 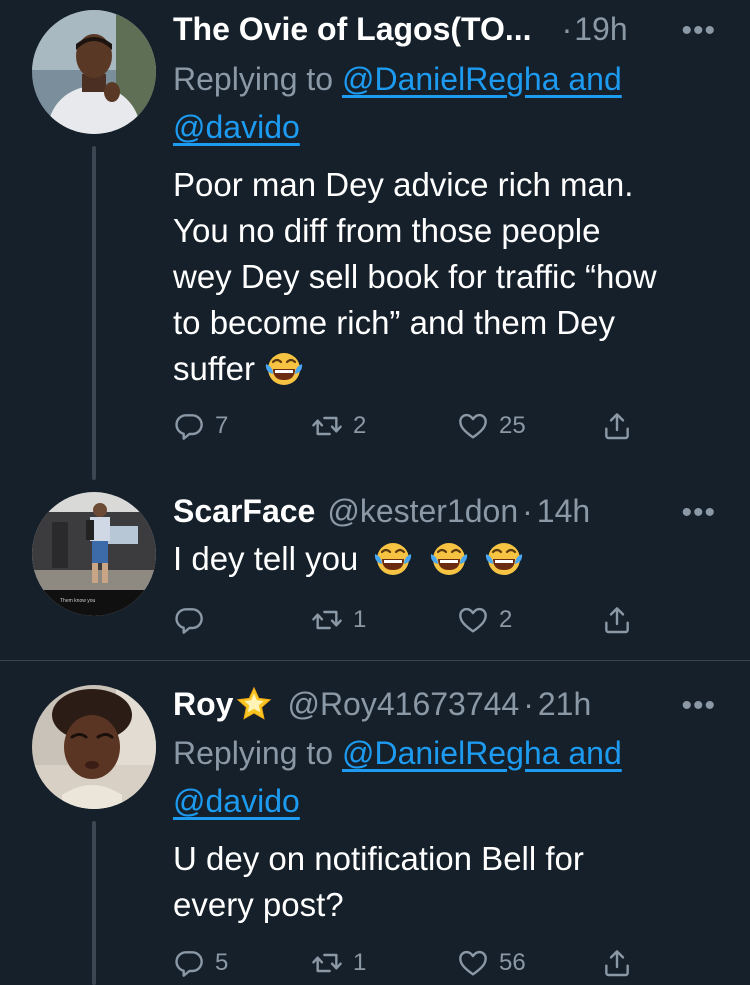 What do you see at coordinates (394, 322) in the screenshot?
I see `text-line: to become rich” and them Dey` at bounding box center [394, 322].